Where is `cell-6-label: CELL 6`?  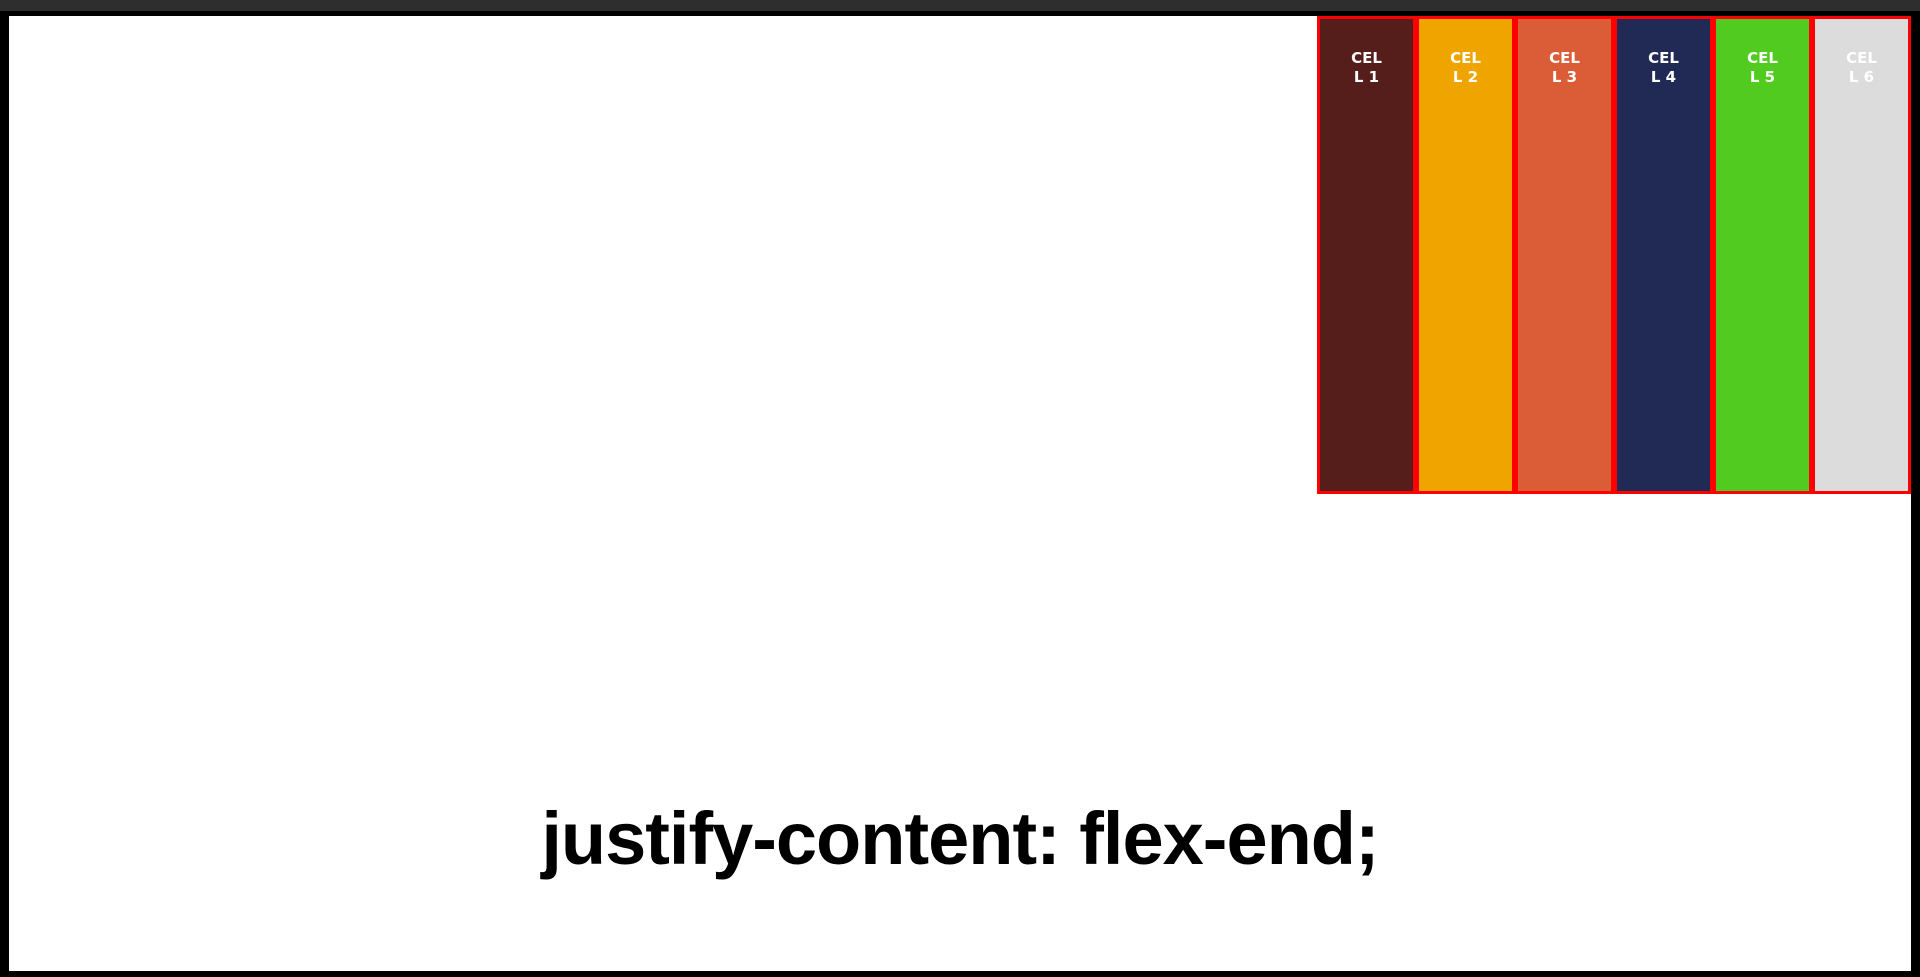 cell-6-label: CELL 6 is located at coordinates (1861, 67).